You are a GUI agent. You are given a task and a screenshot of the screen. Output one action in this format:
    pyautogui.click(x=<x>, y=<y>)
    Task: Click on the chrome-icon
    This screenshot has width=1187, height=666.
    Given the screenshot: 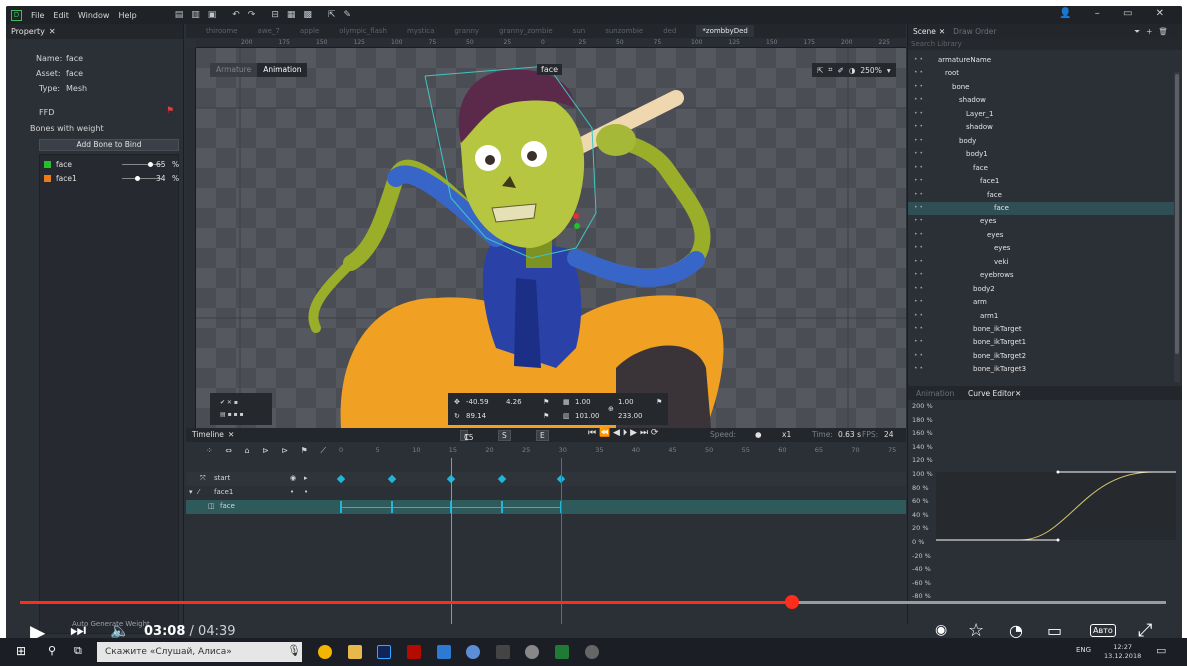 What is the action you would take?
    pyautogui.click(x=325, y=652)
    